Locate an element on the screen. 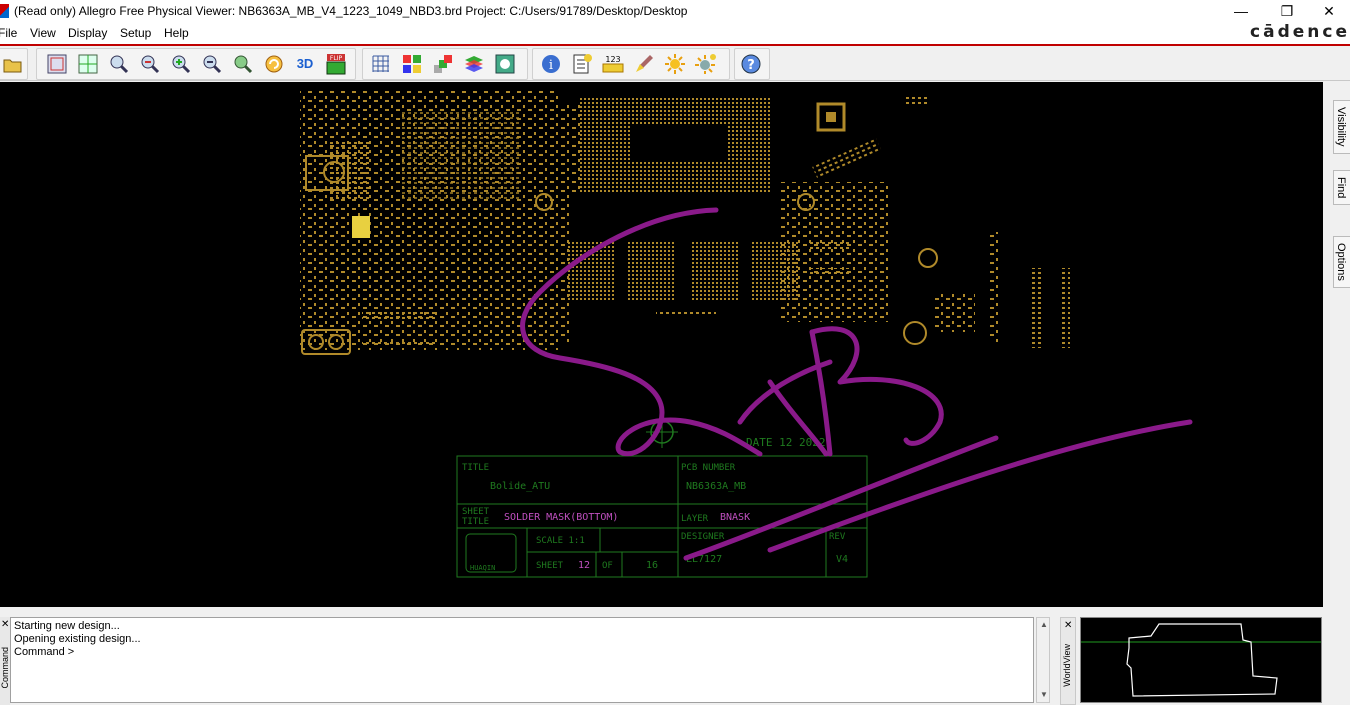 The image size is (1350, 705). grid-icon is located at coordinates (381, 64).